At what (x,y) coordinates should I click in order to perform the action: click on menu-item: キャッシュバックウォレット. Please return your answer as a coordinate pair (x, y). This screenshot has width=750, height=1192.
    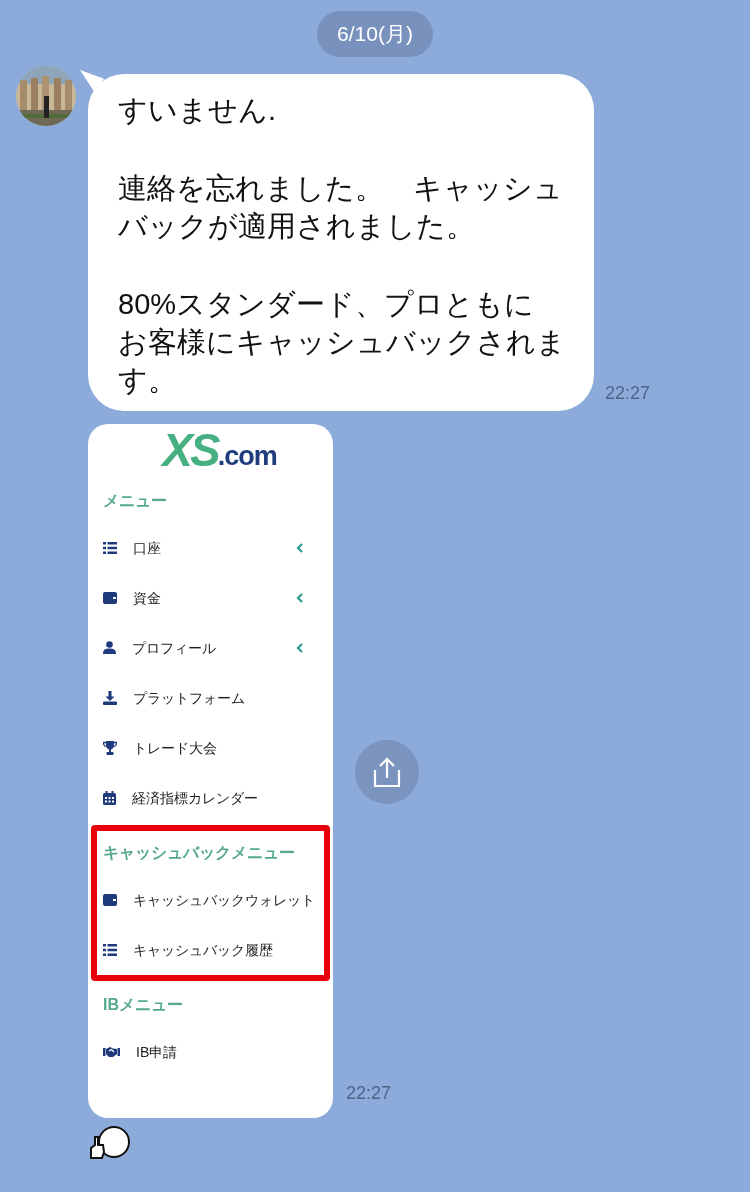
    Looking at the image, I should click on (210, 900).